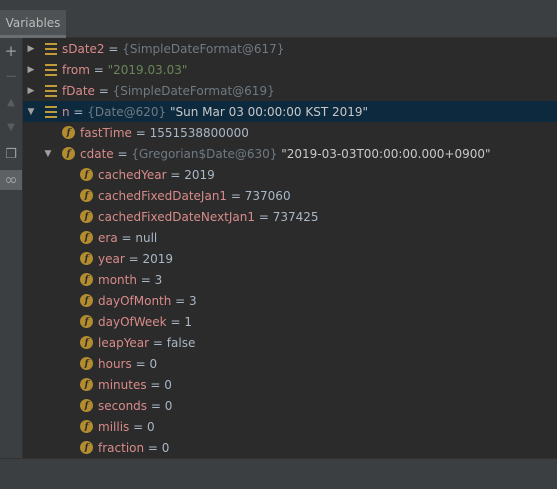  Describe the element at coordinates (290, 48) in the screenshot. I see `tree-row: ▶ sDate2 = {SimpleDateFormat@617}` at that location.